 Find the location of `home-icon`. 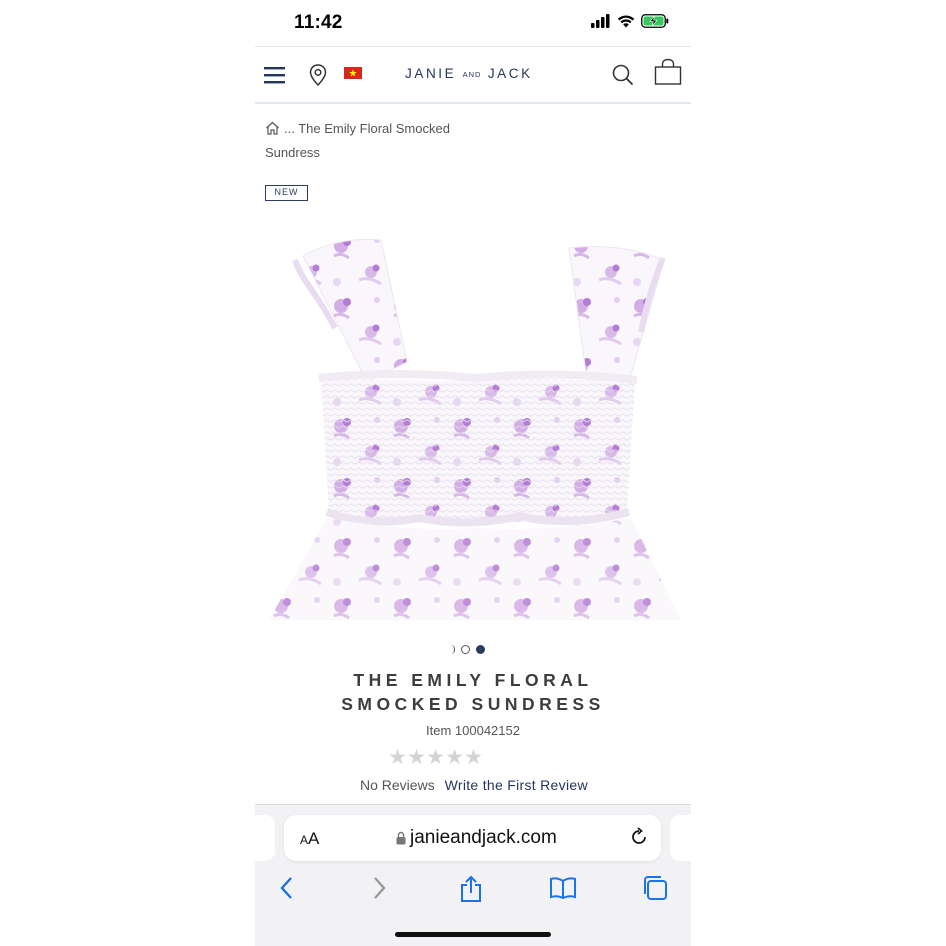

home-icon is located at coordinates (272, 128).